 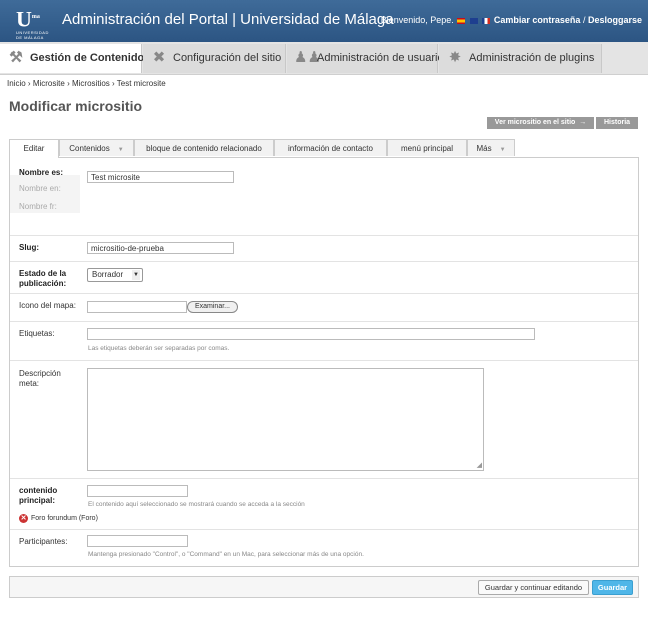 I want to click on tags-label: Etiquetas:, so click(x=37, y=333).